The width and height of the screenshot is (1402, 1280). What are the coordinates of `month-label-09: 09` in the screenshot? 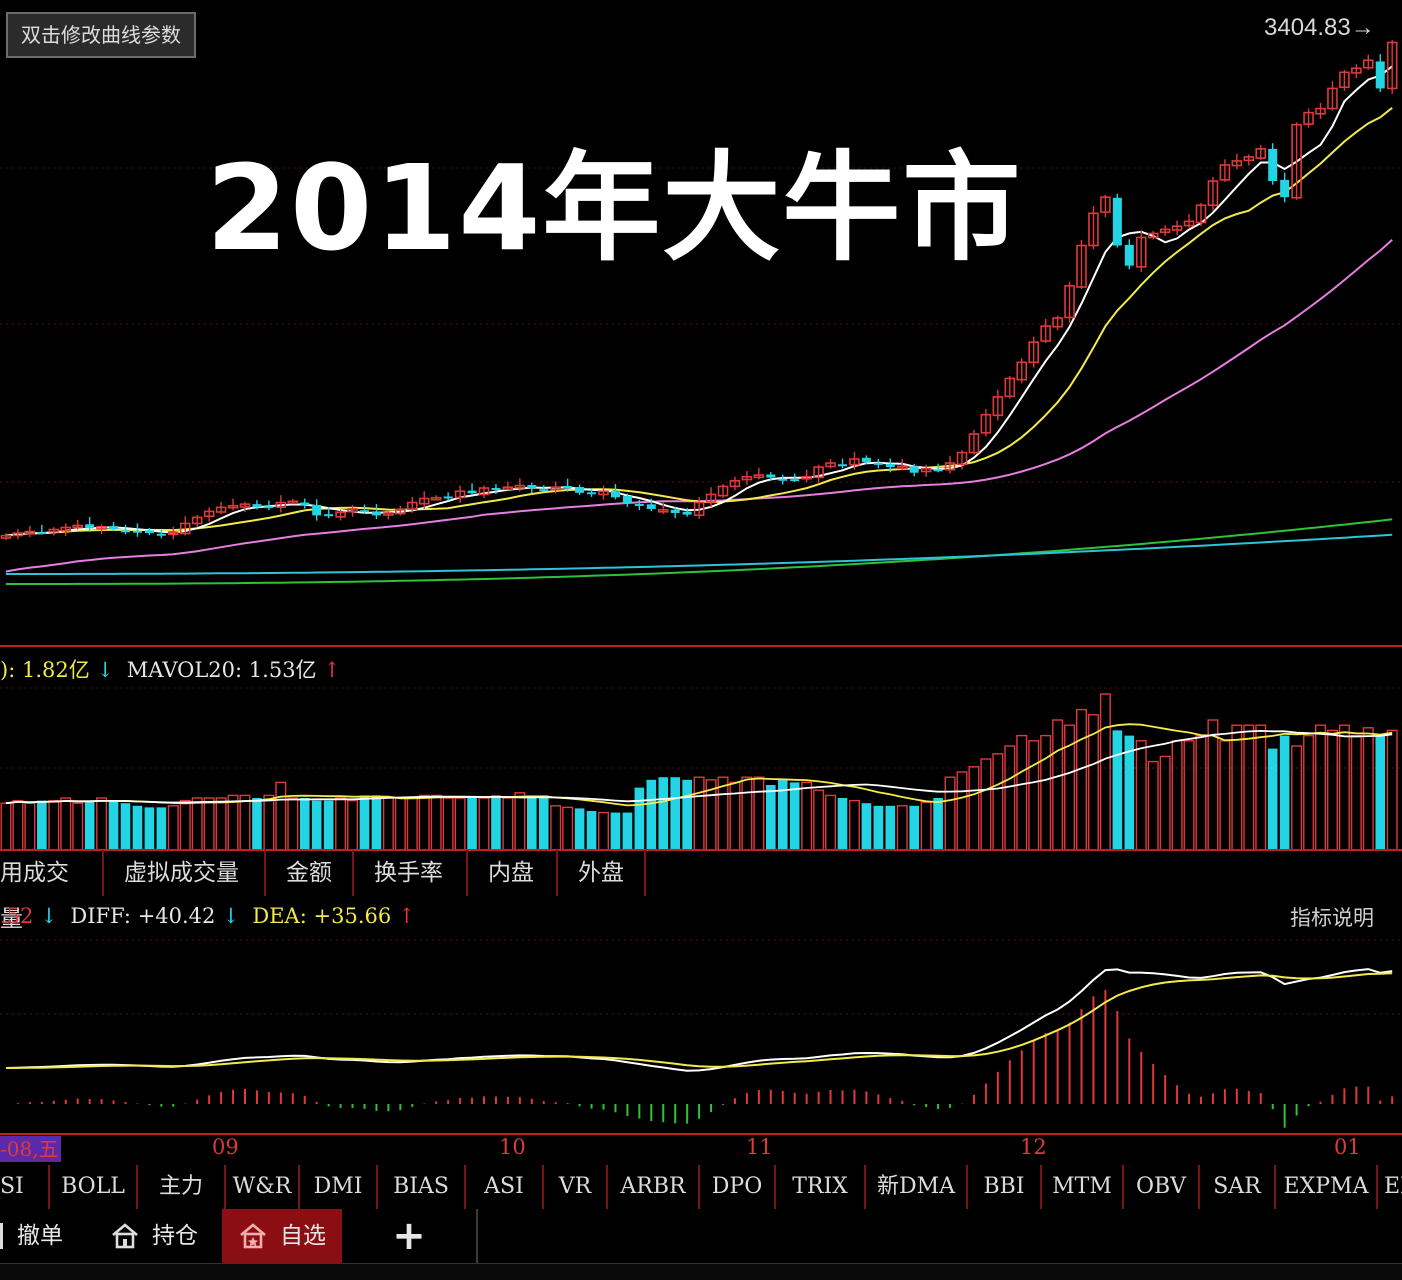 It's located at (225, 1147).